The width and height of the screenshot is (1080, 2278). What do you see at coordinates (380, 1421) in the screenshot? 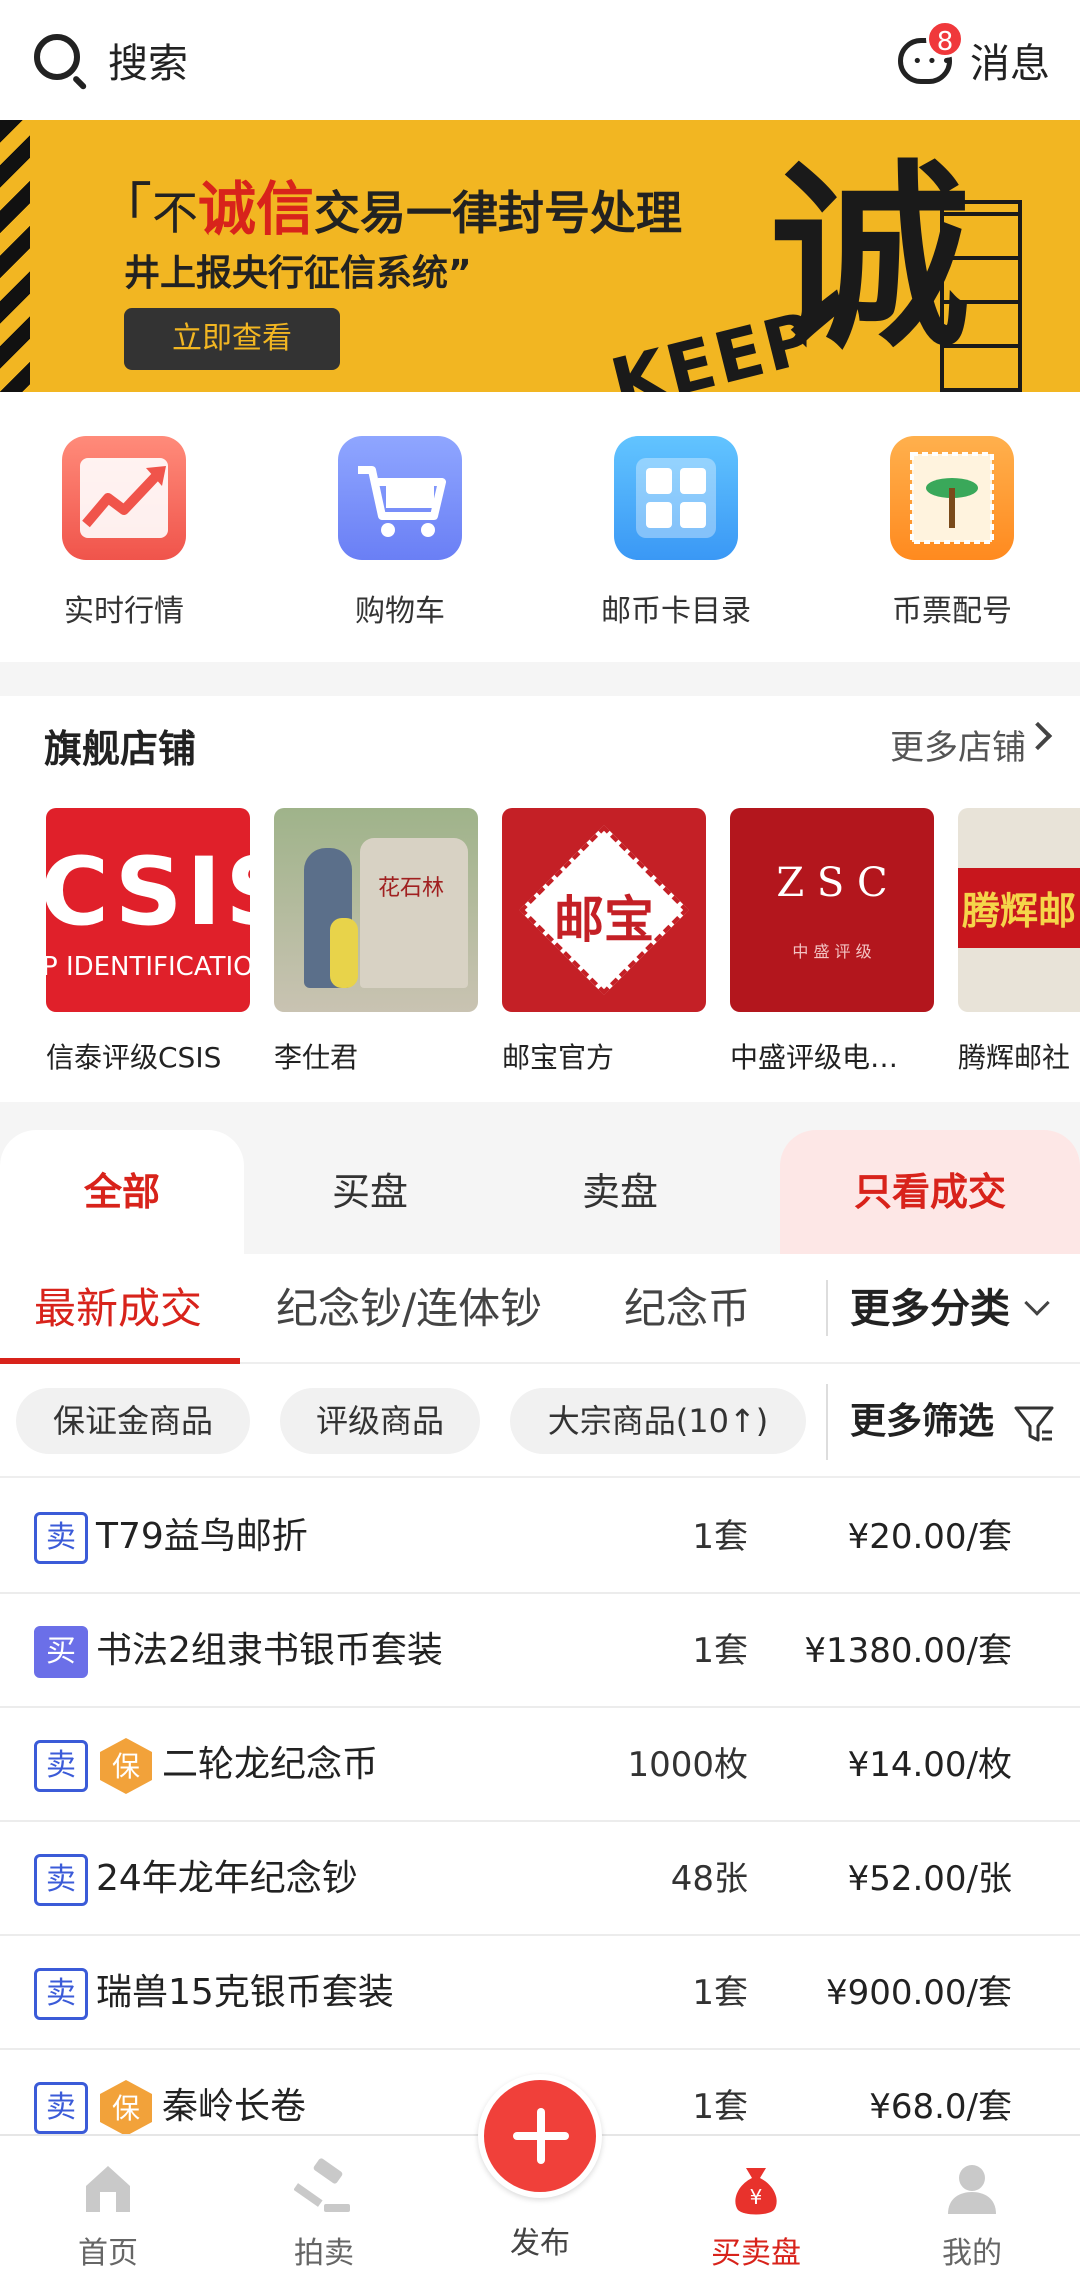
I see `filter-graded-goods: 评级商品` at bounding box center [380, 1421].